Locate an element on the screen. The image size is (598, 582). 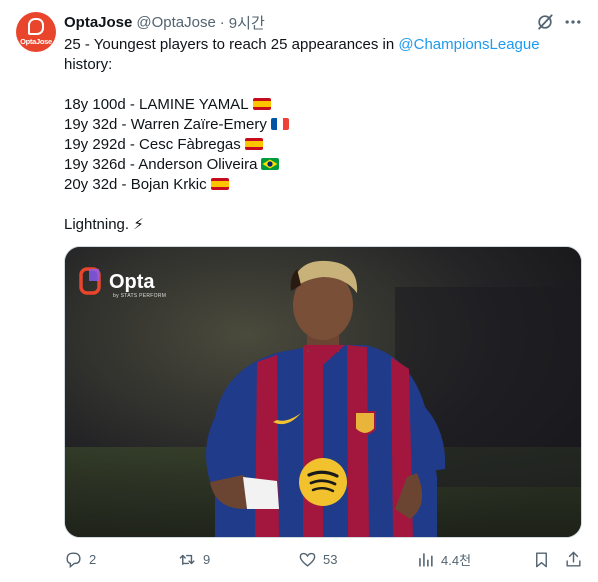
share-button is located at coordinates (573, 559).